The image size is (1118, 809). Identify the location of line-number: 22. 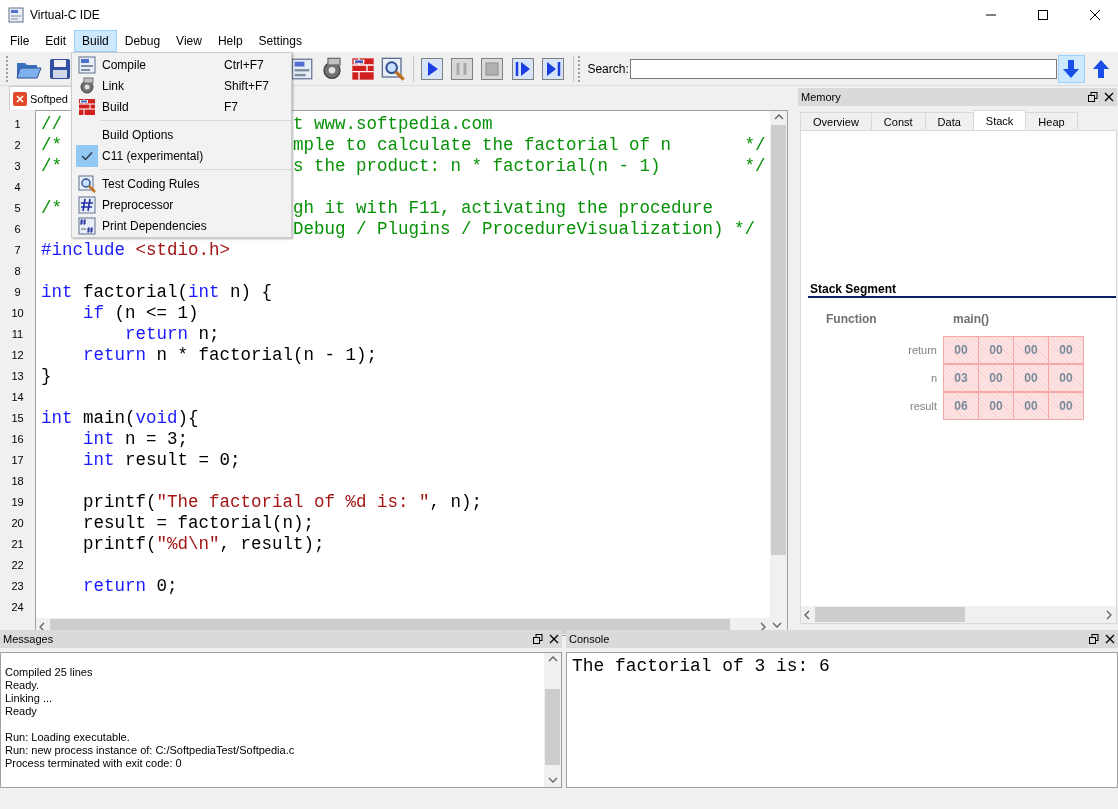
(17, 565).